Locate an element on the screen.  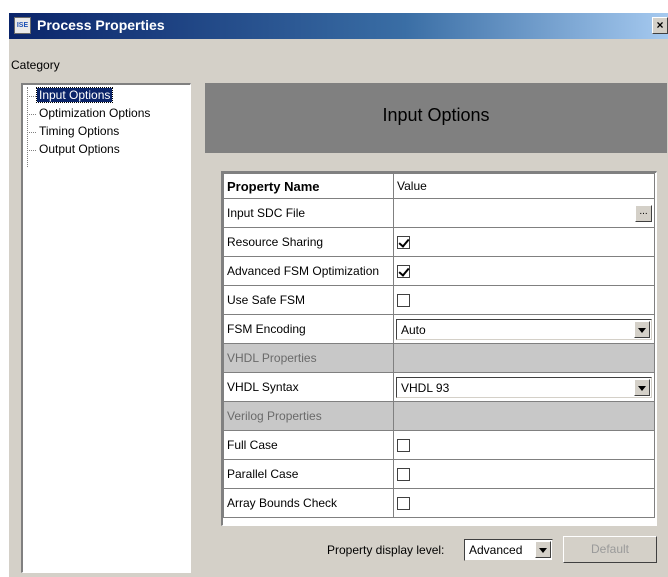
property-name: FSM Encoding is located at coordinates (308, 329).